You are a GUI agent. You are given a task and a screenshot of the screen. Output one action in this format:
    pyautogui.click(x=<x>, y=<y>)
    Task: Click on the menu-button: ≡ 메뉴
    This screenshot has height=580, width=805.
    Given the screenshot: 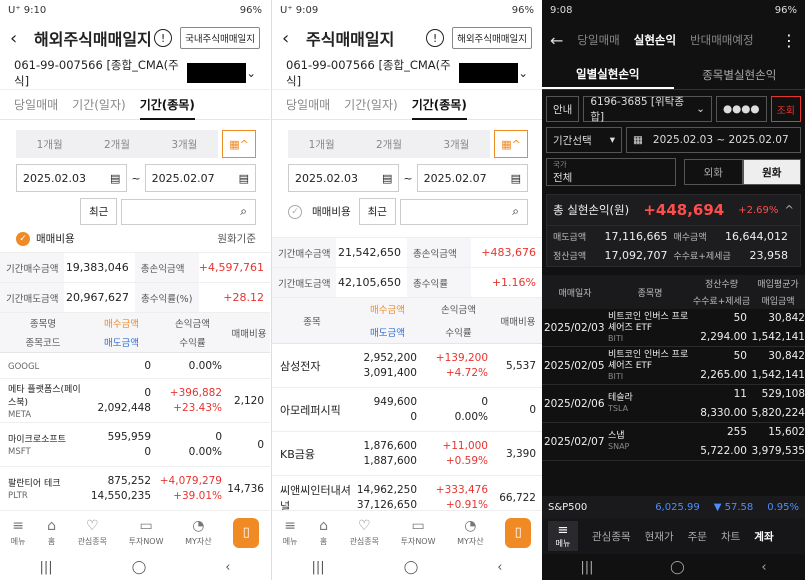 What is the action you would take?
    pyautogui.click(x=563, y=536)
    